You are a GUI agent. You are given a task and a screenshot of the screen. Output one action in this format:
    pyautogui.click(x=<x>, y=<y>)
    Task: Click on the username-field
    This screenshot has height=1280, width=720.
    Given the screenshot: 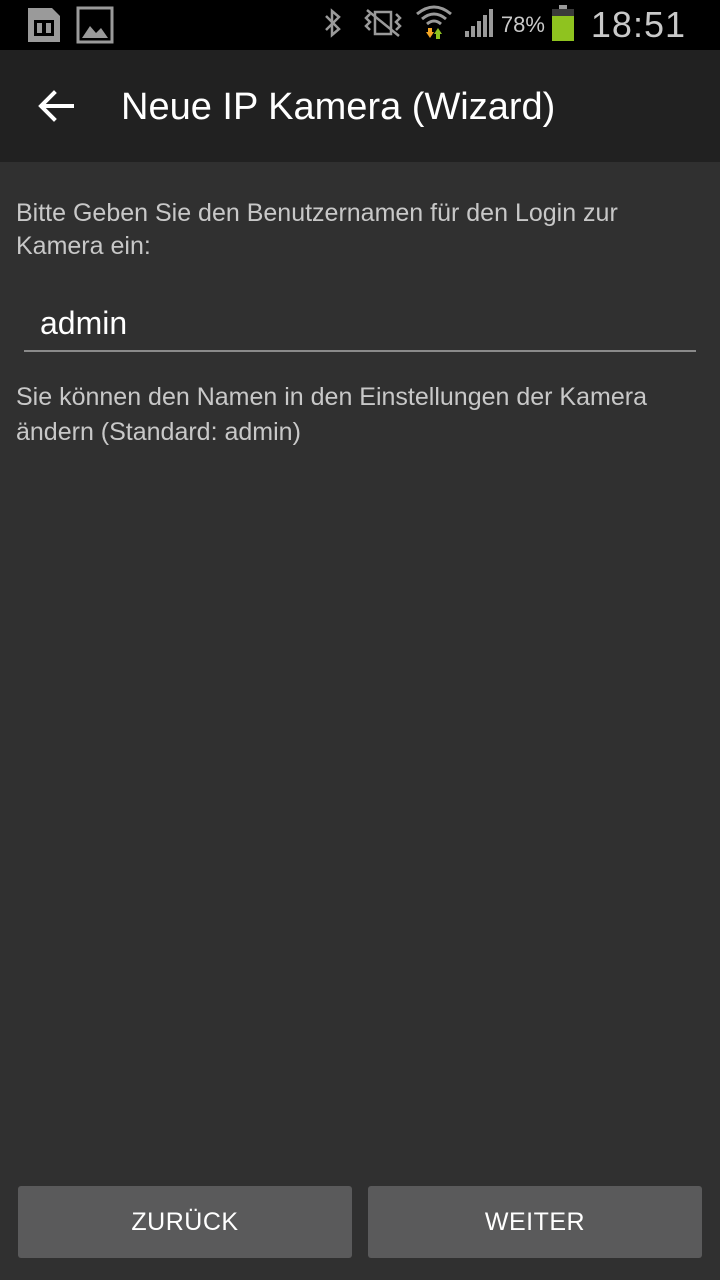 What is the action you would take?
    pyautogui.click(x=360, y=323)
    